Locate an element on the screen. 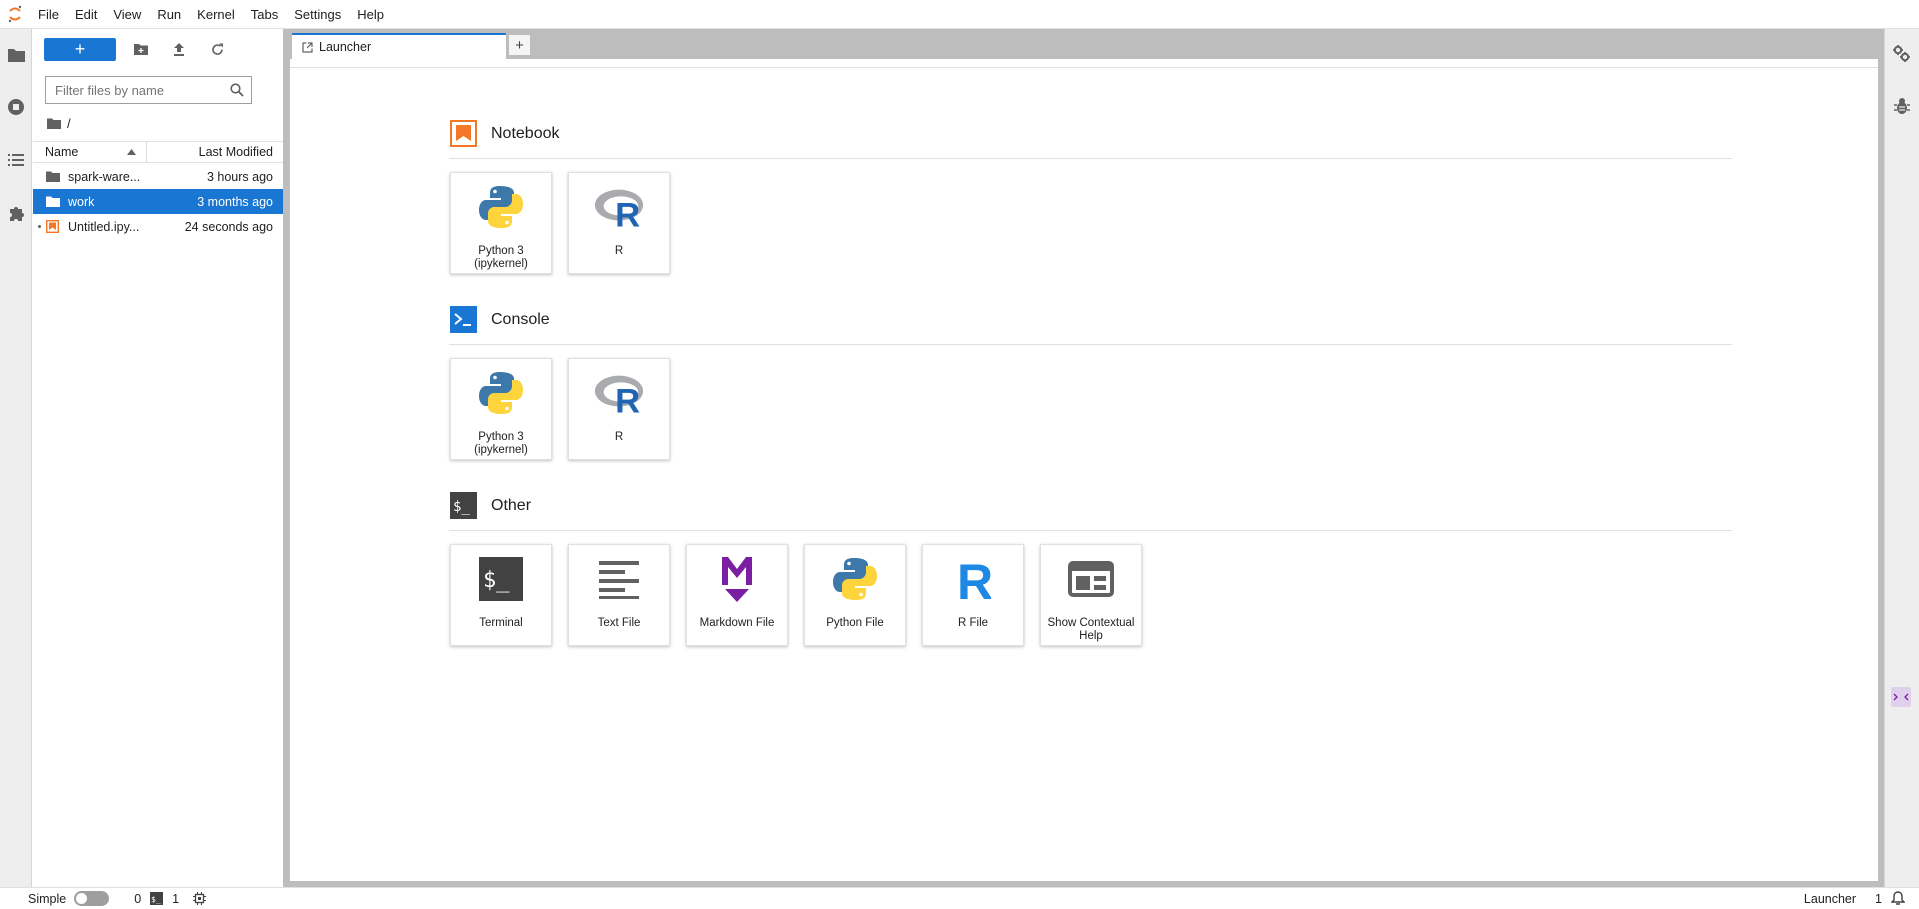 Image resolution: width=1919 pixels, height=909 pixels. left-activity-bar is located at coordinates (16, 458).